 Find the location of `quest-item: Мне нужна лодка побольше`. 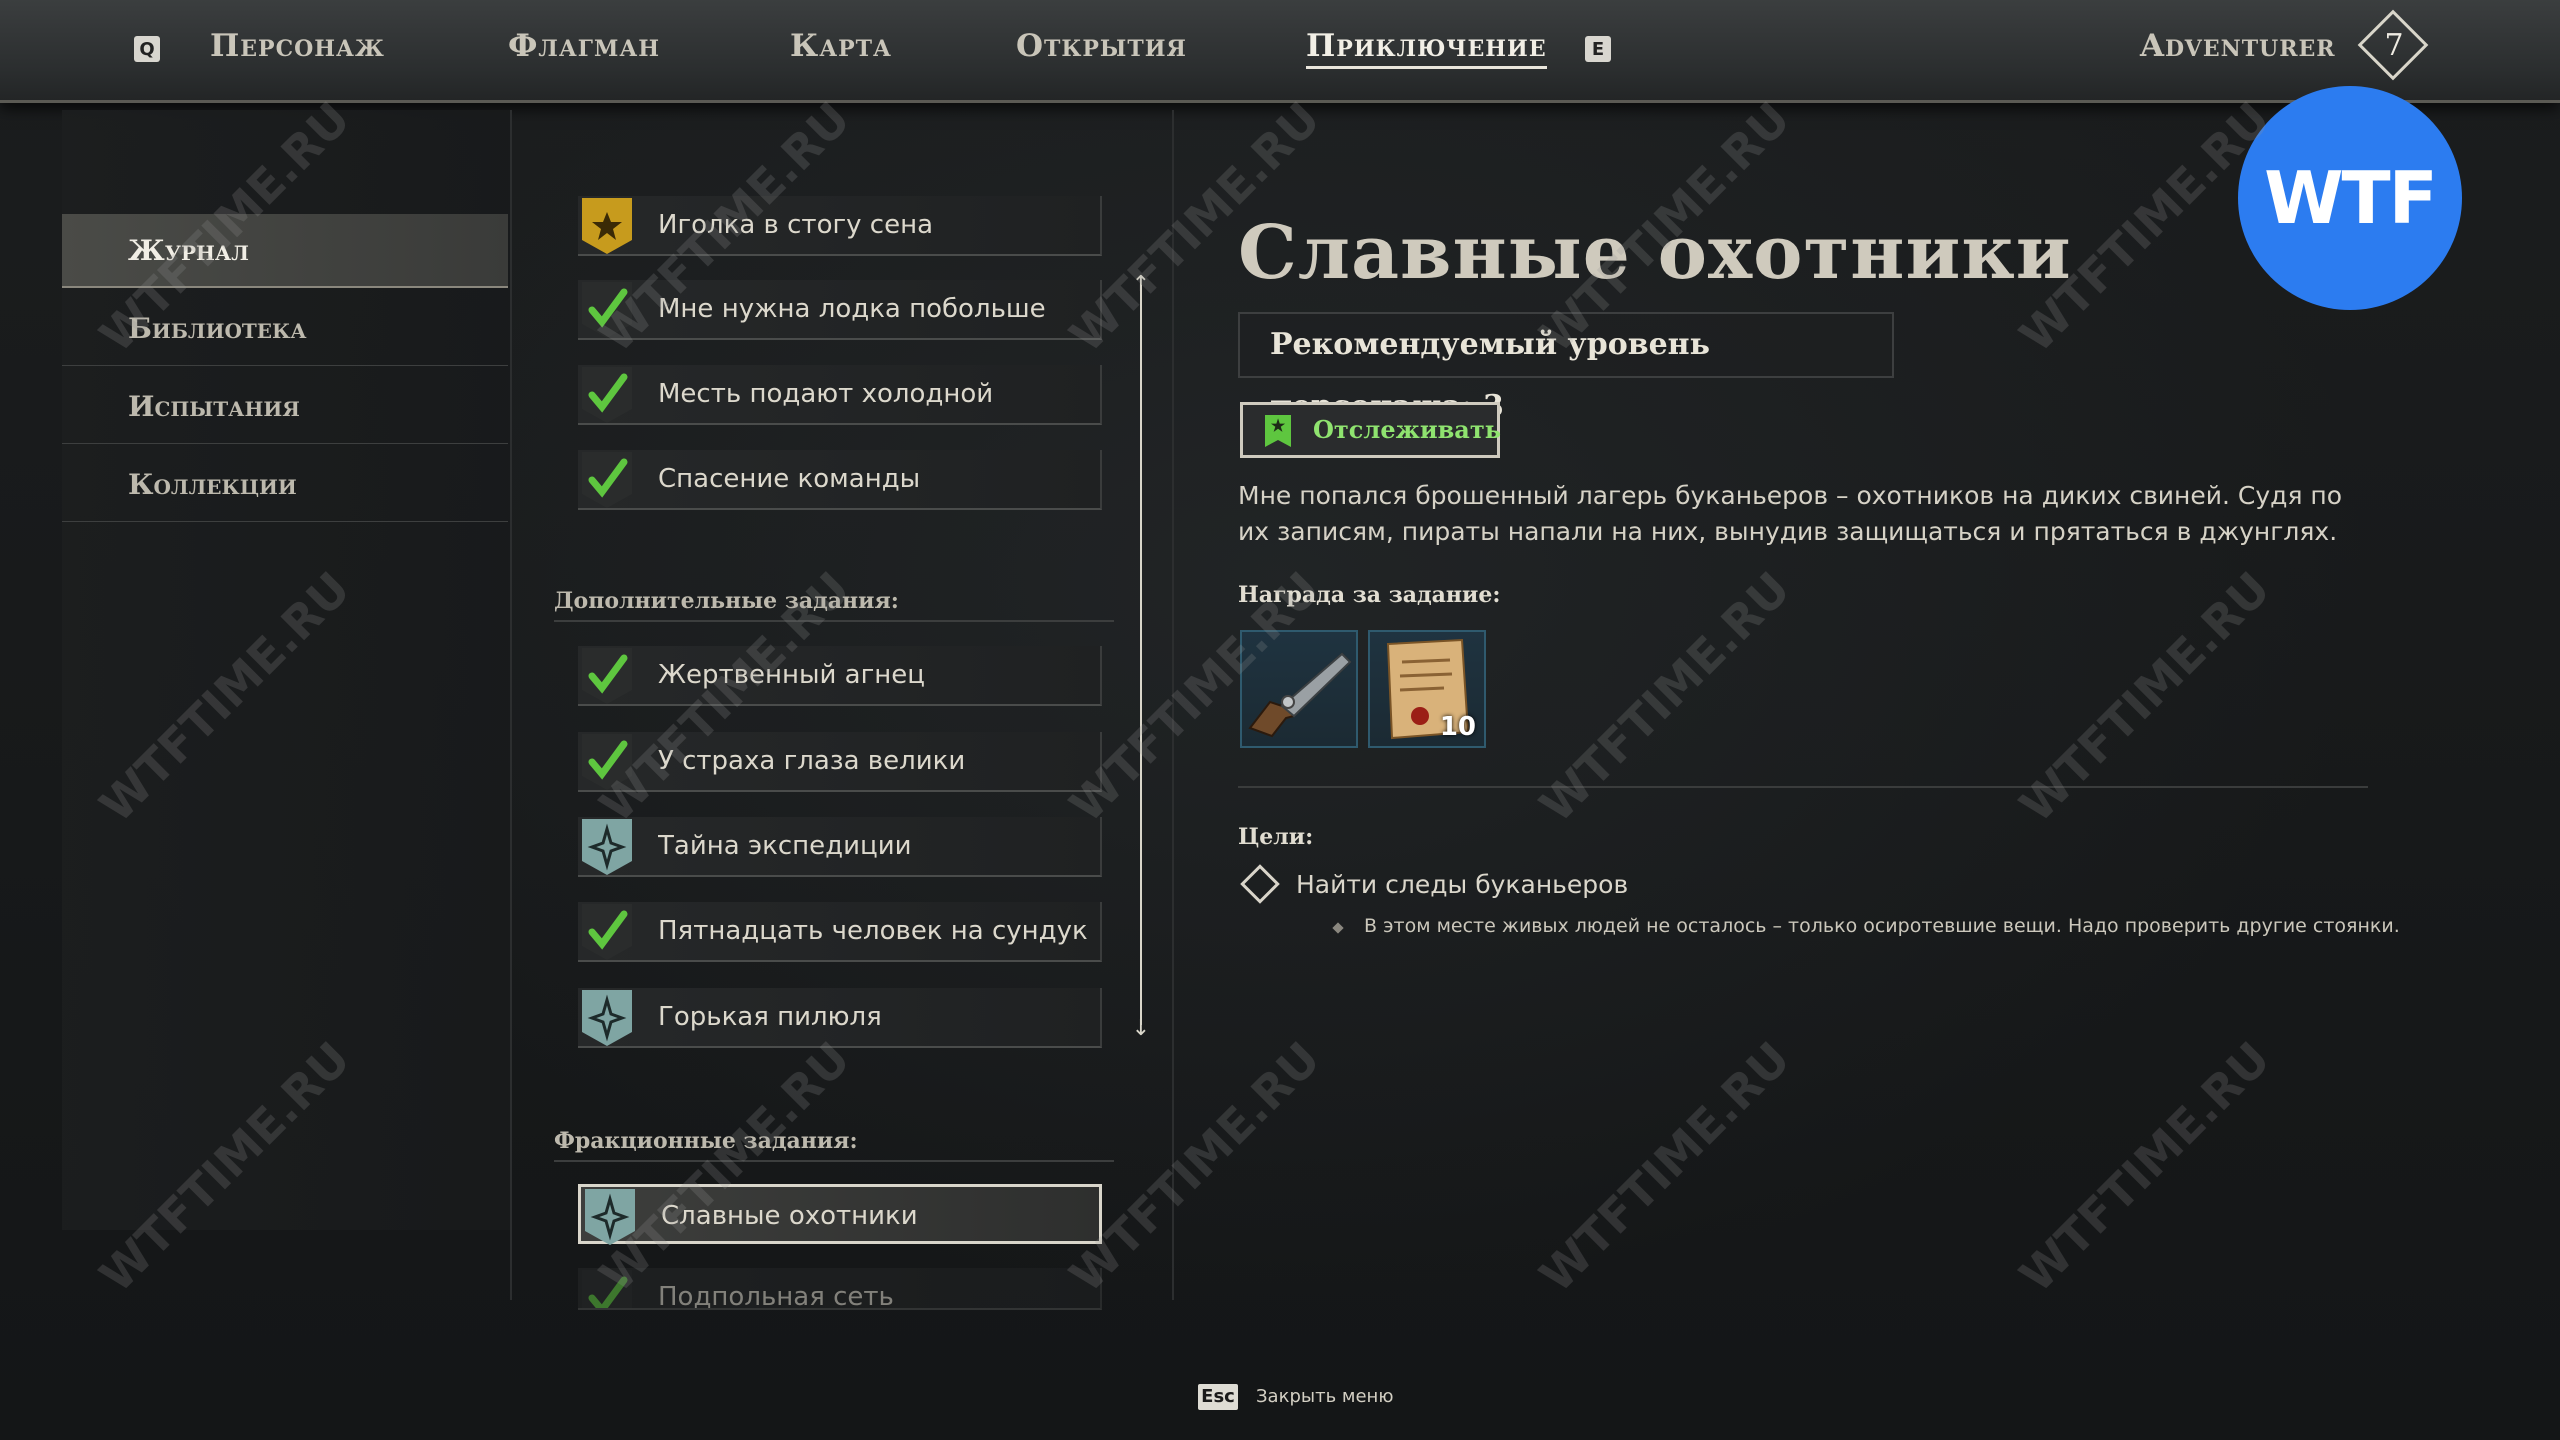

quest-item: Мне нужна лодка побольше is located at coordinates (840, 310).